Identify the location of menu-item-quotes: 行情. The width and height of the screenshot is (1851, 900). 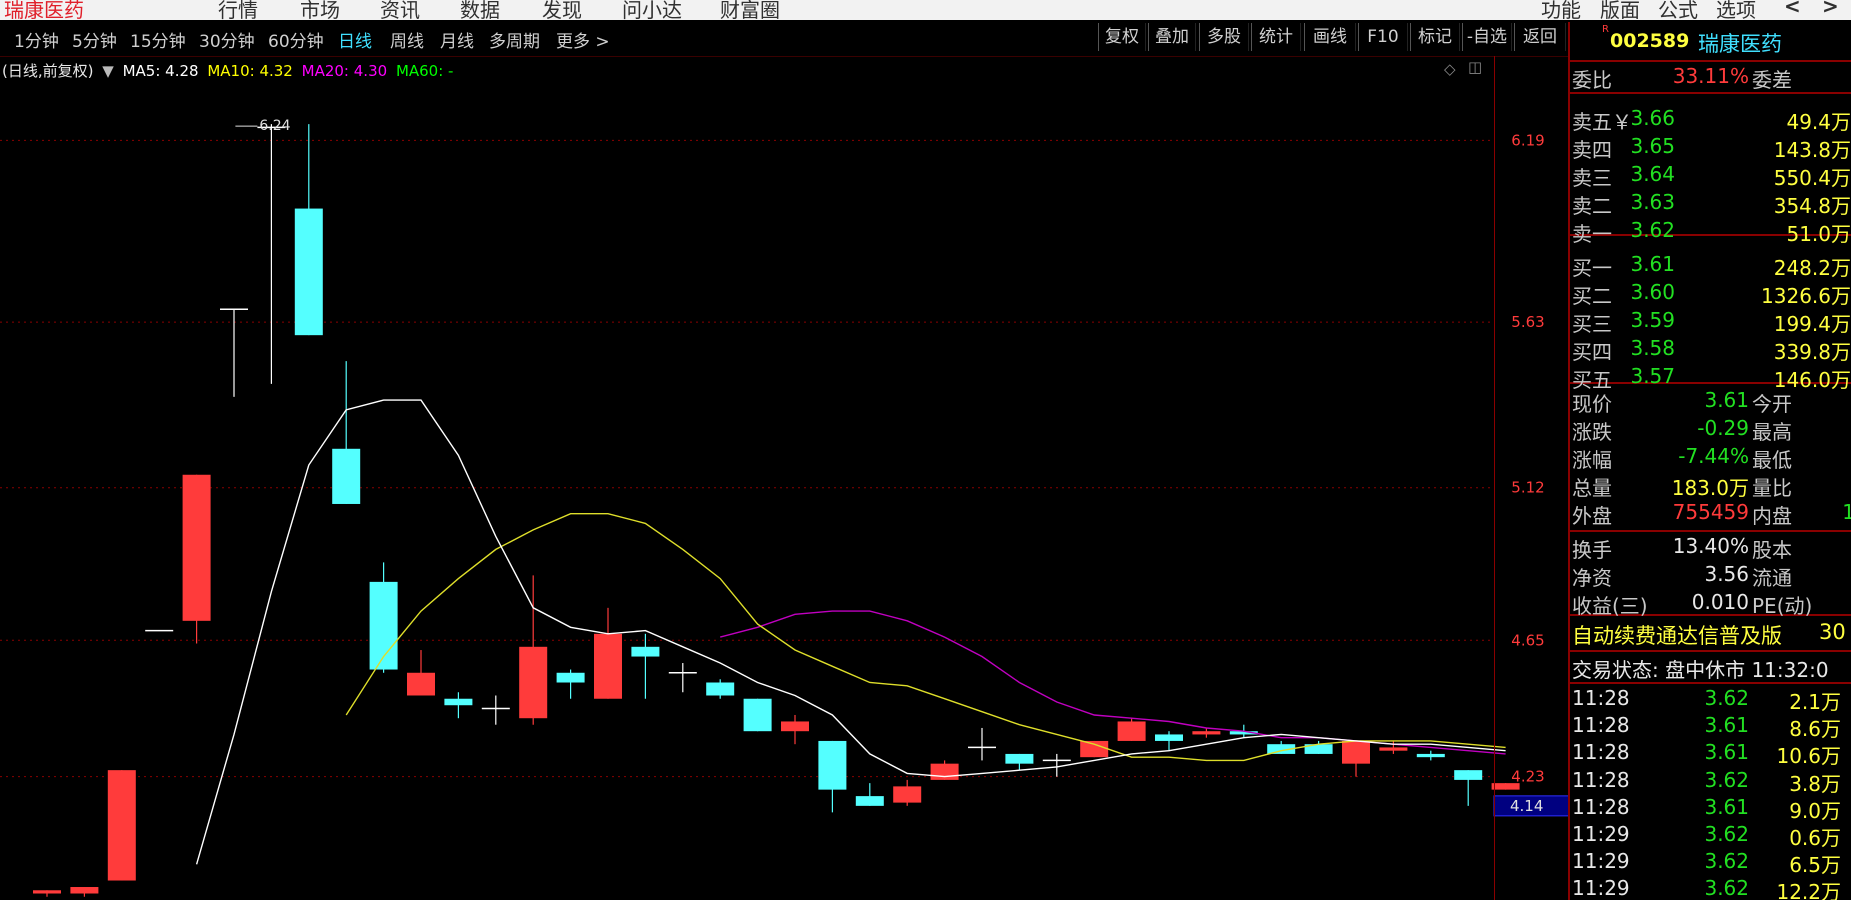
(238, 10).